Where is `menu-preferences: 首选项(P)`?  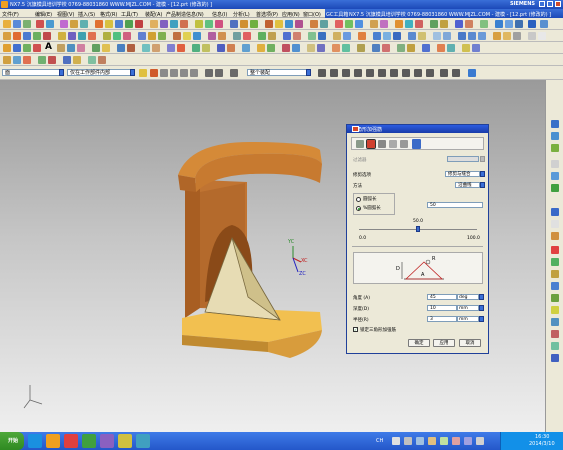 menu-preferences: 首选项(P) is located at coordinates (267, 14).